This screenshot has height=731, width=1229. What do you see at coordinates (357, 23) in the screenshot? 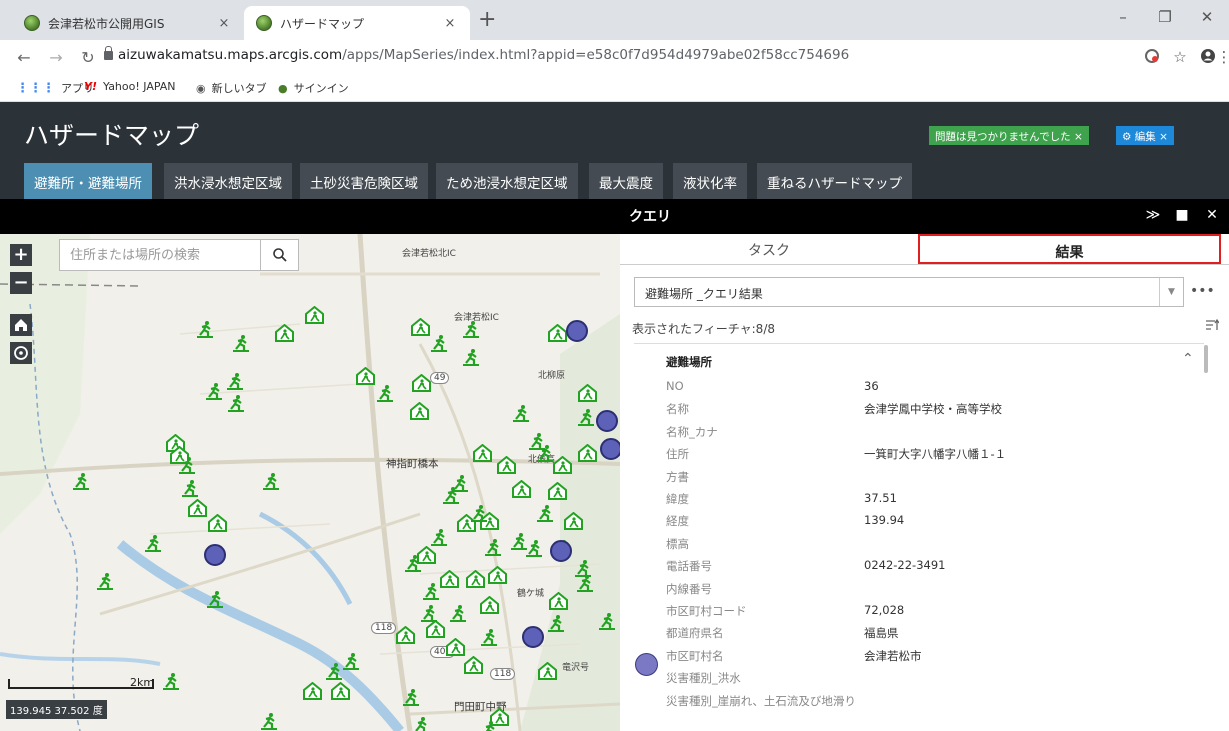
I see `browser-tab-hazard: ハザードマップ ×` at bounding box center [357, 23].